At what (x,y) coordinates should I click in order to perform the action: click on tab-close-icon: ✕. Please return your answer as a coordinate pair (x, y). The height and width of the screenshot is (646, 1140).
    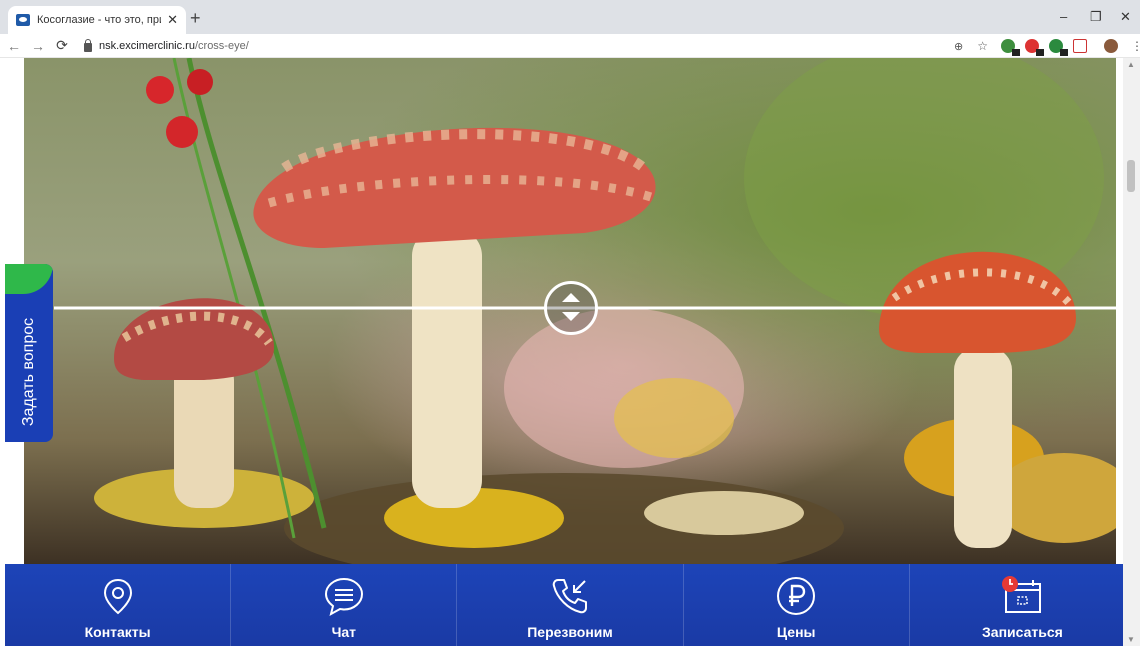
    Looking at the image, I should click on (172, 20).